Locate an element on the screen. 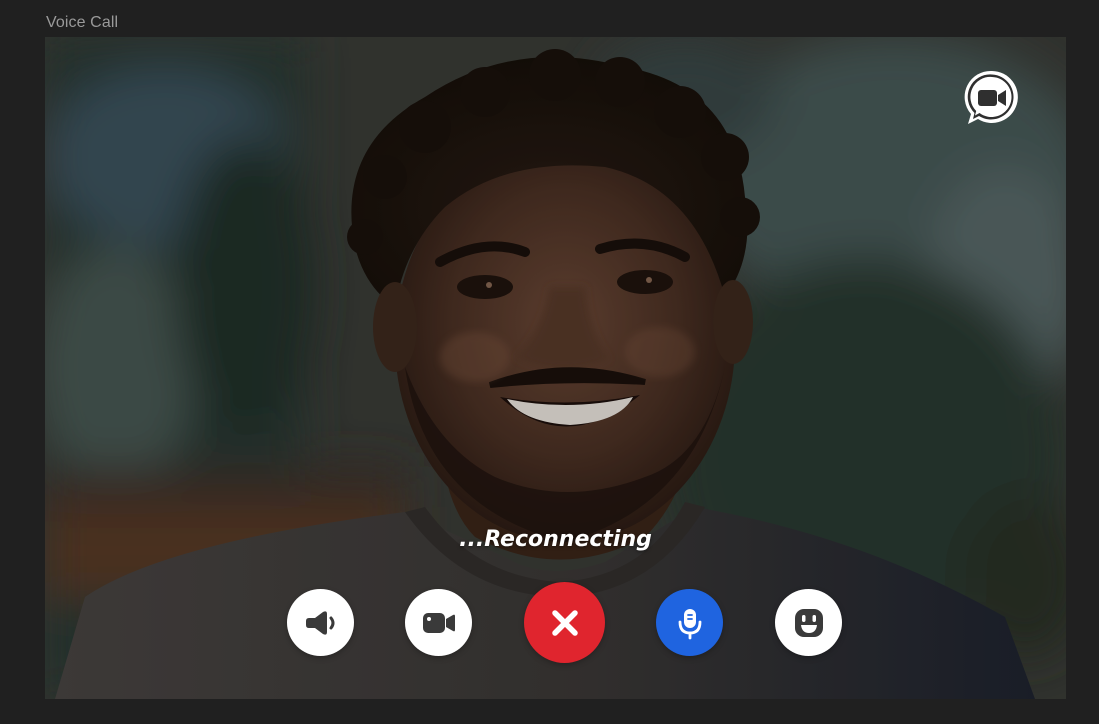 This screenshot has height=724, width=1099. speaker-icon is located at coordinates (319, 622).